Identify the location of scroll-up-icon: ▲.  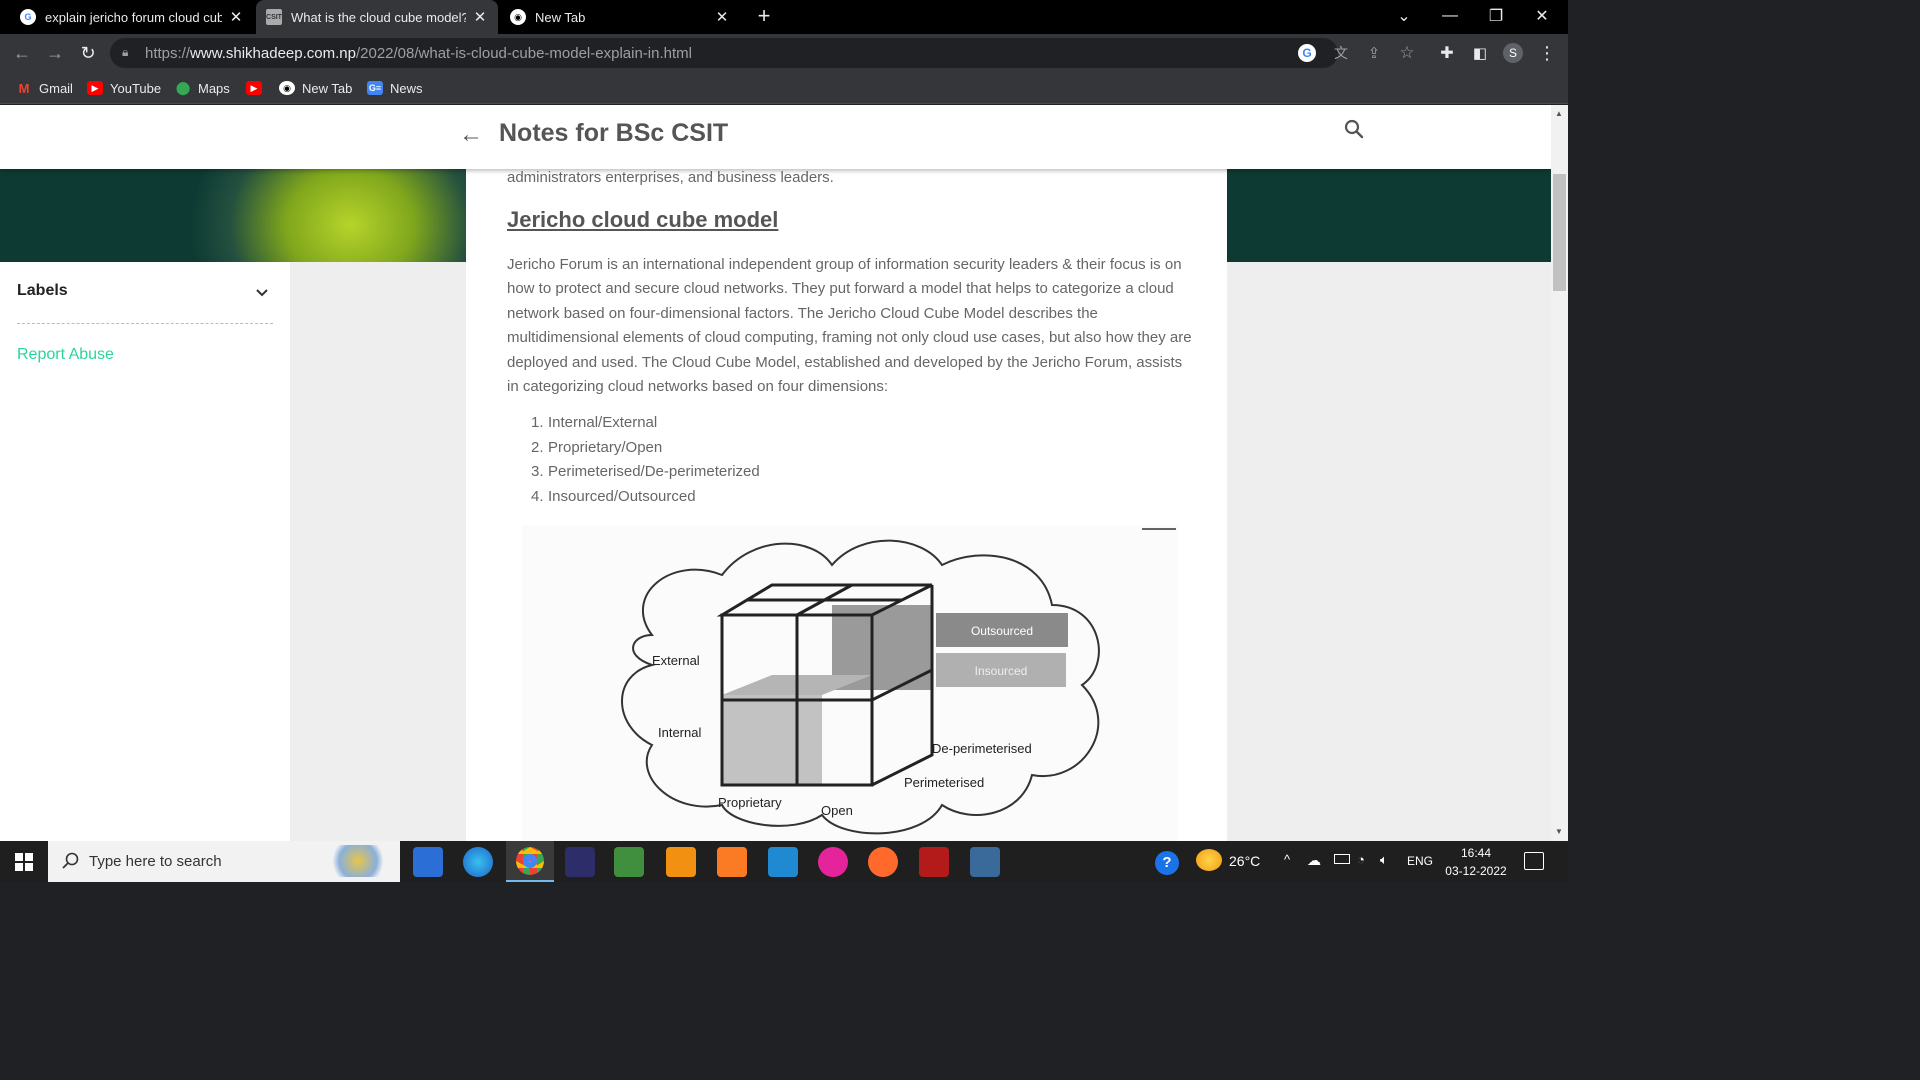
(1559, 113).